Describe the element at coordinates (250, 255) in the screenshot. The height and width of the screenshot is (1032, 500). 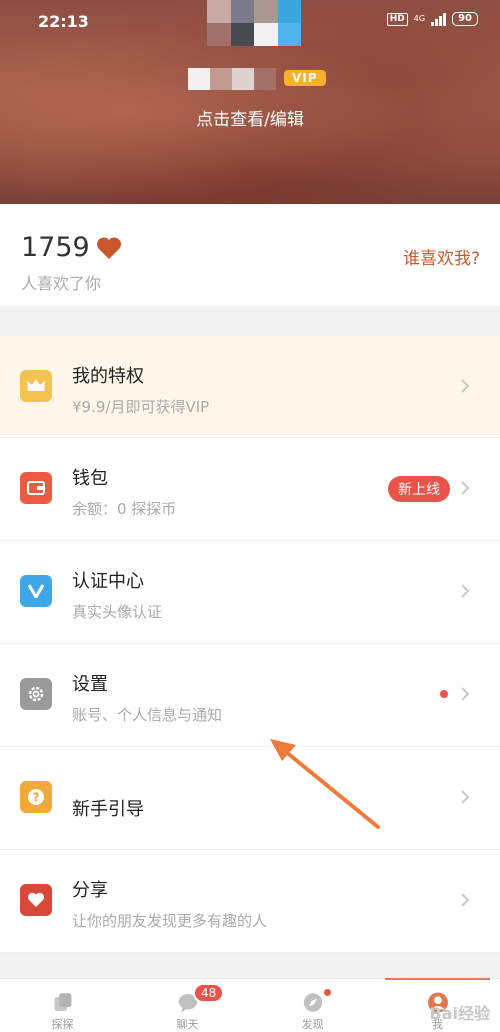
I see `likes-section: 1759 人喜欢了你 谁喜欢我?` at that location.